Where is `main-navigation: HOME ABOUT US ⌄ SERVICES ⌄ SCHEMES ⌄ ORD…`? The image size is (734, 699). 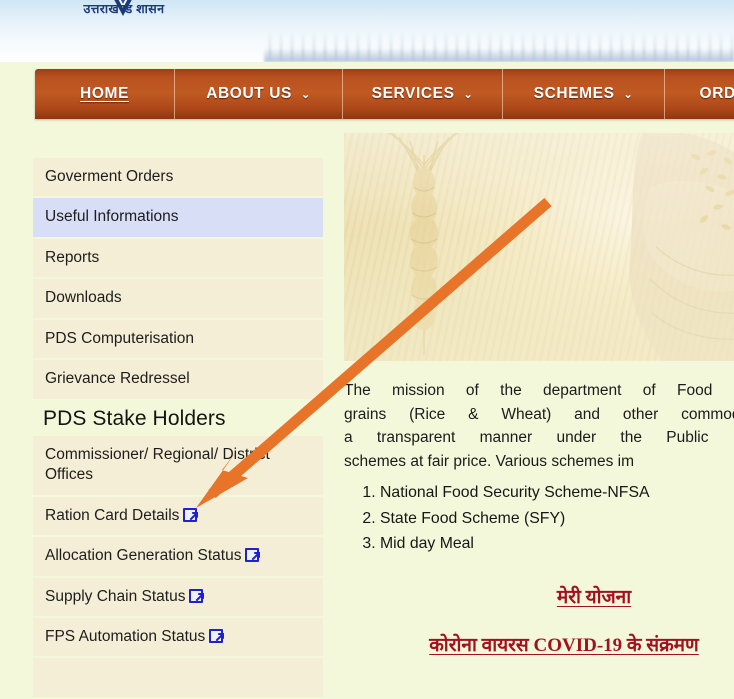 main-navigation: HOME ABOUT US ⌄ SERVICES ⌄ SCHEMES ⌄ ORD… is located at coordinates (384, 94).